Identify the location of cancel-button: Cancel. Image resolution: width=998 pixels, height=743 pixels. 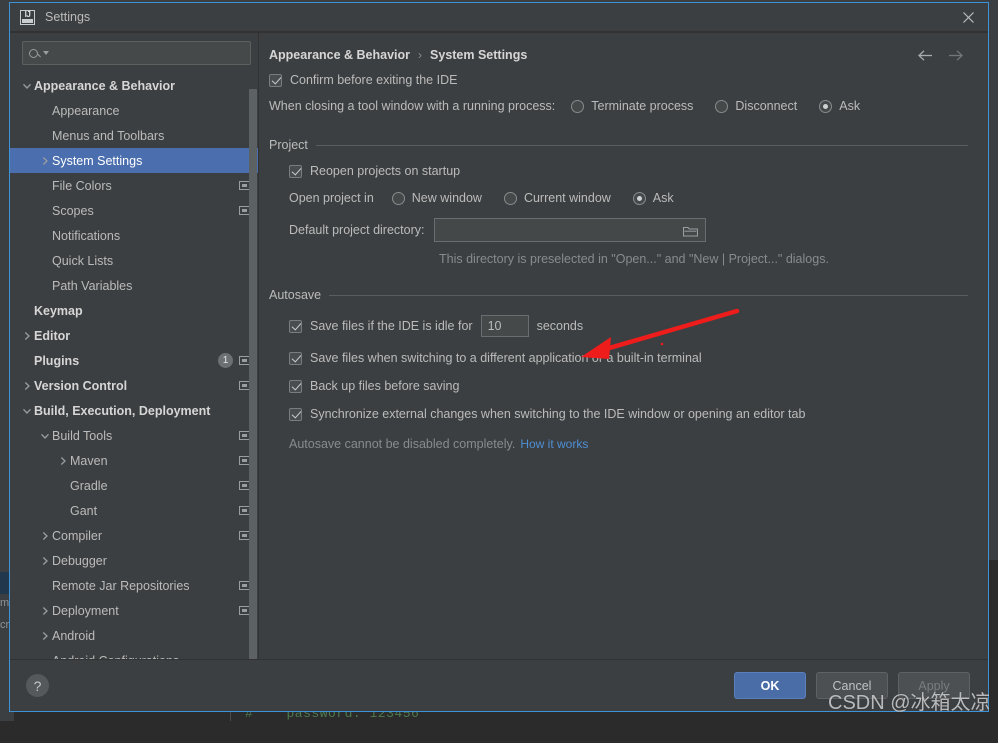
(852, 685).